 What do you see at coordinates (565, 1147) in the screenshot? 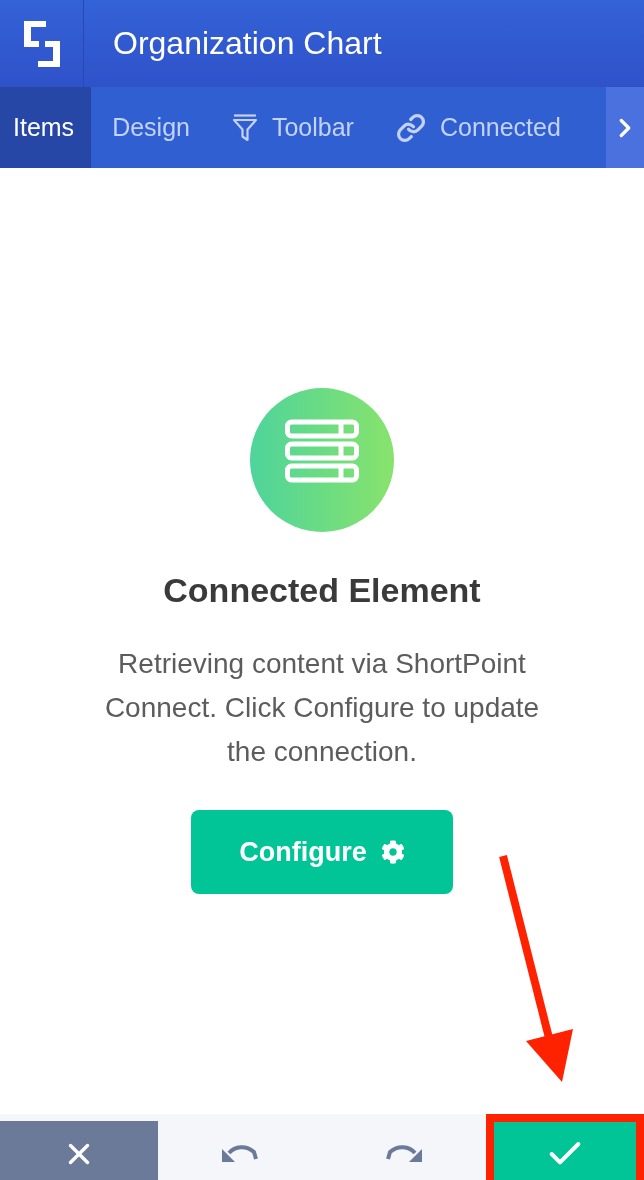
I see `confirm-button` at bounding box center [565, 1147].